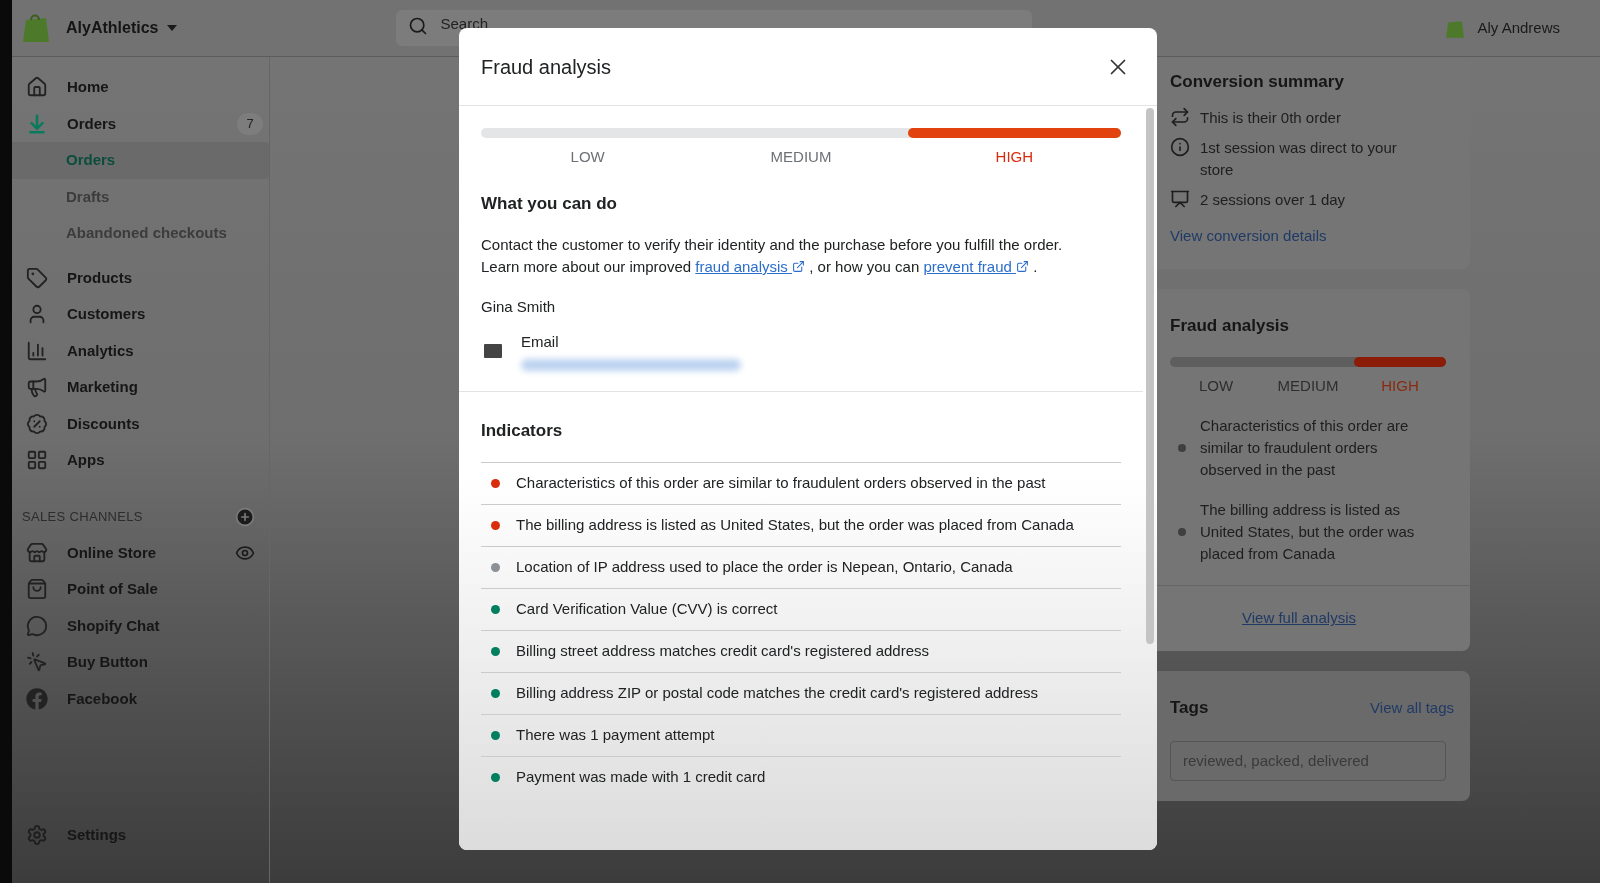  Describe the element at coordinates (418, 26) in the screenshot. I see `search-icon` at that location.